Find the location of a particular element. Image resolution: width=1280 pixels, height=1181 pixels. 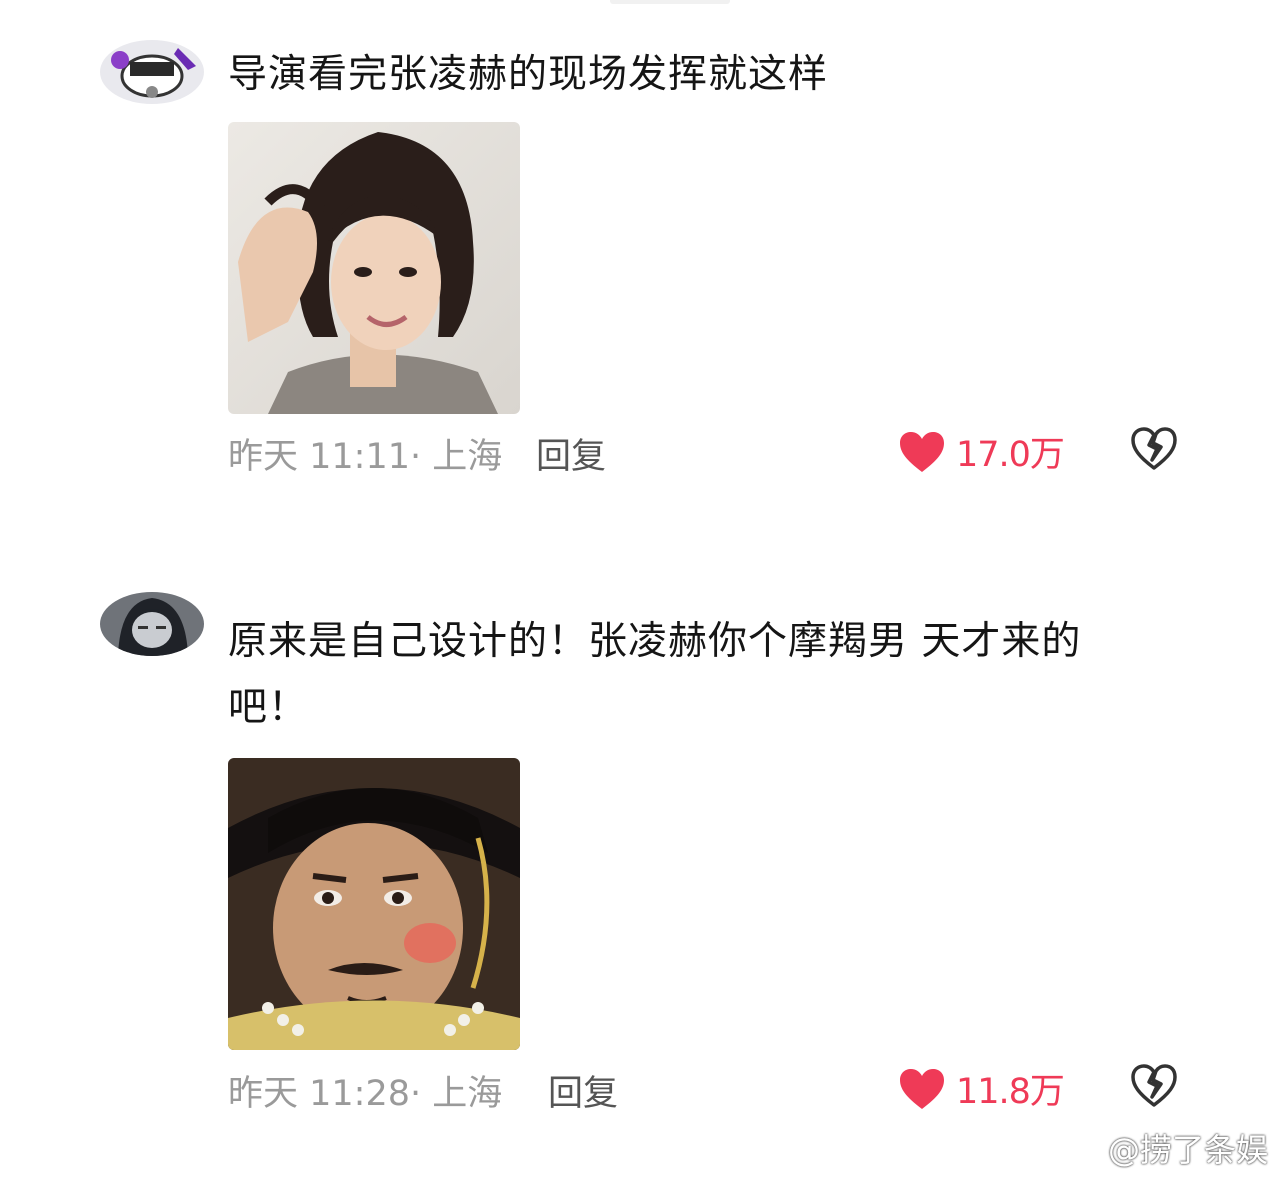

qing-official-photo is located at coordinates (374, 904).